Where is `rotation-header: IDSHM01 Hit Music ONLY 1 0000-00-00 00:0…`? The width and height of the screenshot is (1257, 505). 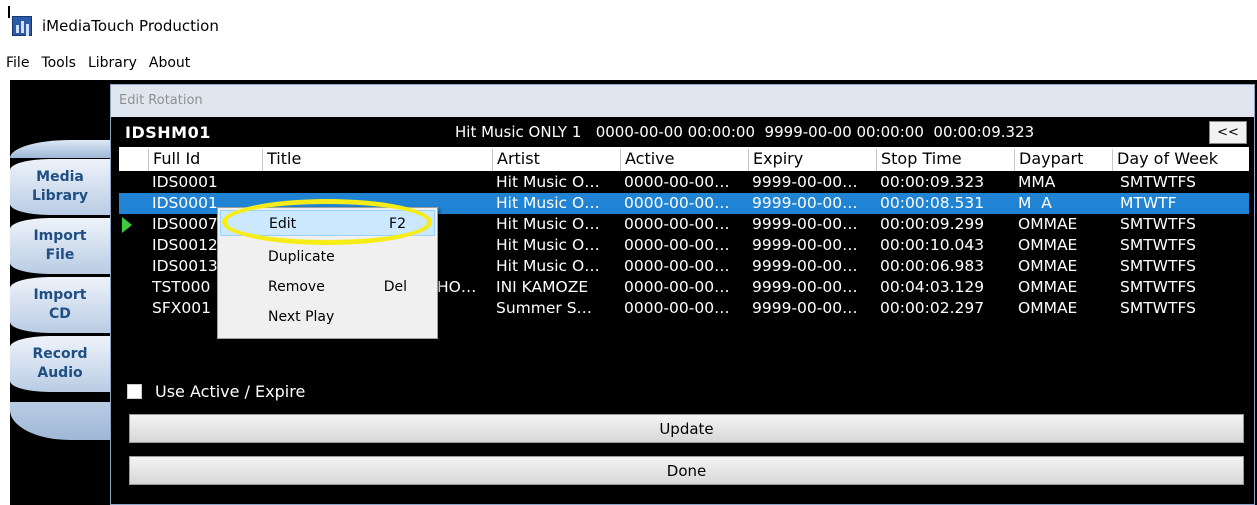 rotation-header: IDSHM01 Hit Music ONLY 1 0000-00-00 00:0… is located at coordinates (684, 132).